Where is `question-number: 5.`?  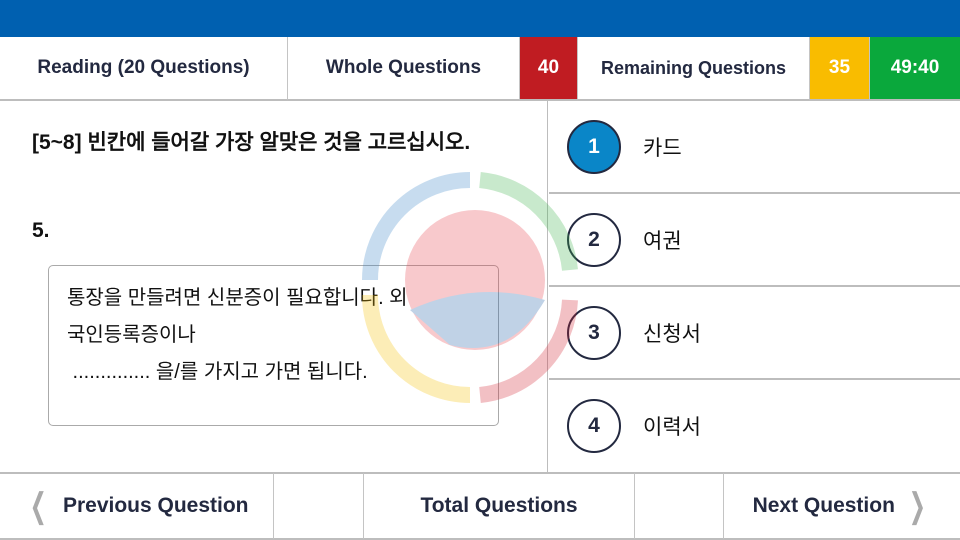 question-number: 5. is located at coordinates (41, 230).